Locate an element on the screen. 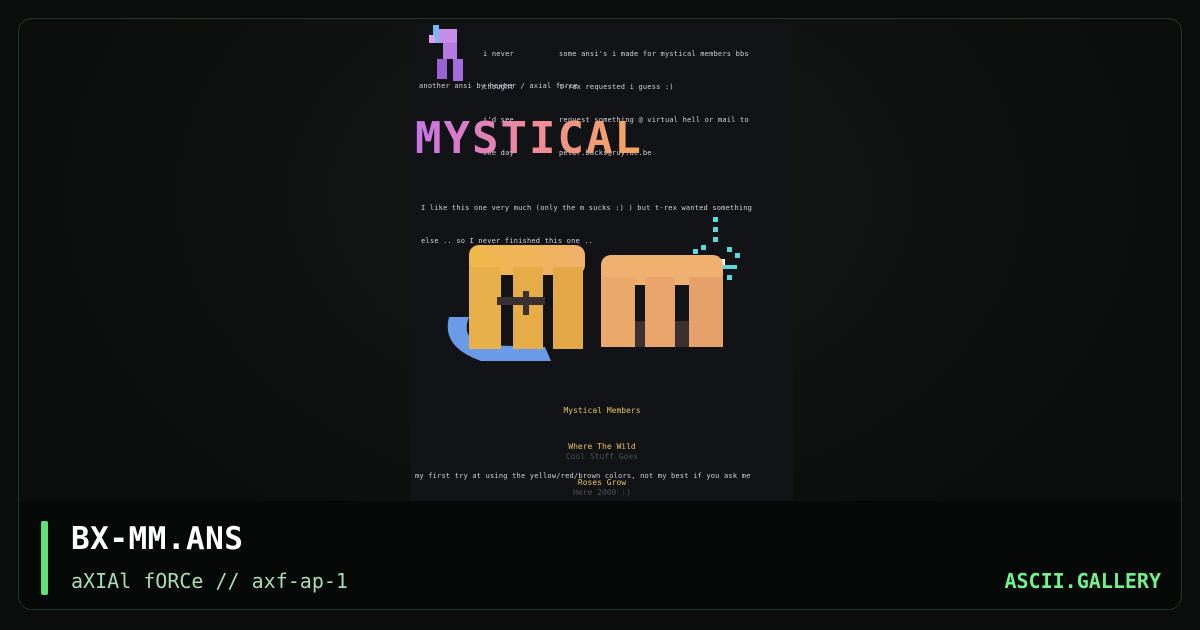  group-subtitle: aXIAl fORCe // axf-ap-1 is located at coordinates (209, 581).